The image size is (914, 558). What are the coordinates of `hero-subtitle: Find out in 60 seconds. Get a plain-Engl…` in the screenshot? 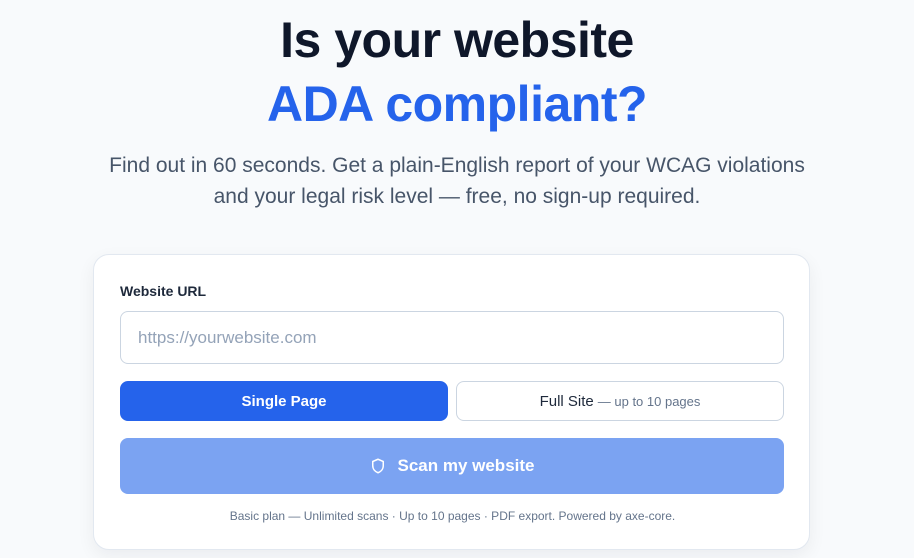 It's located at (457, 181).